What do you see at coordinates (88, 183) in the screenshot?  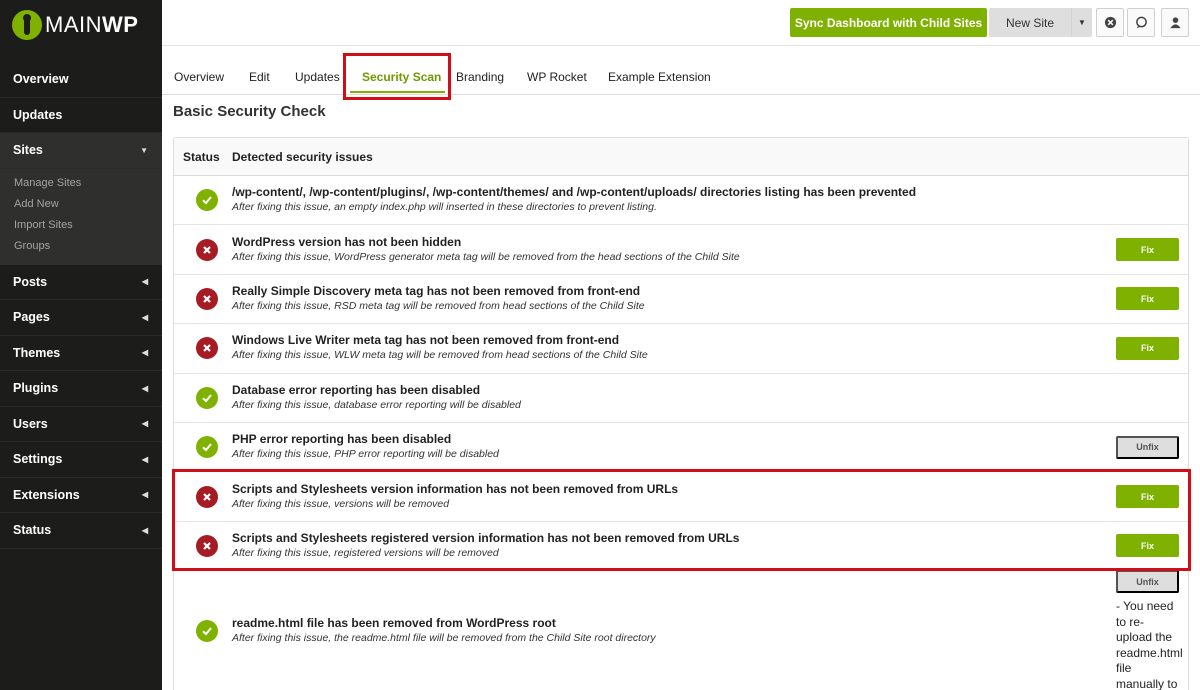 I see `subnav-manage-sites: Manage Sites` at bounding box center [88, 183].